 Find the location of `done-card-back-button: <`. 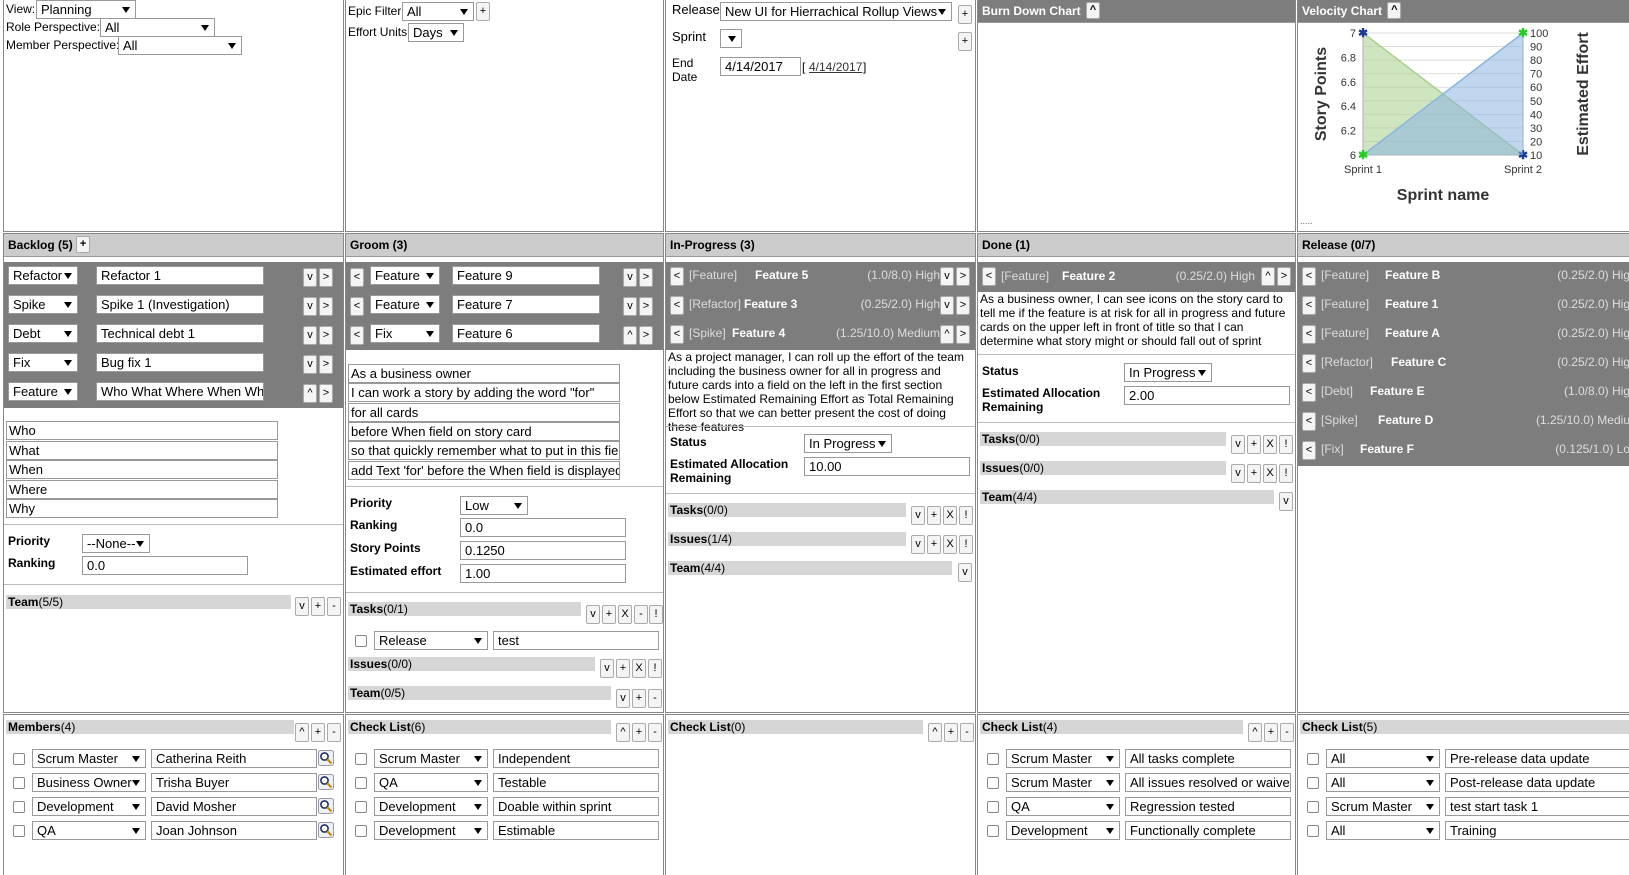

done-card-back-button: < is located at coordinates (989, 276).